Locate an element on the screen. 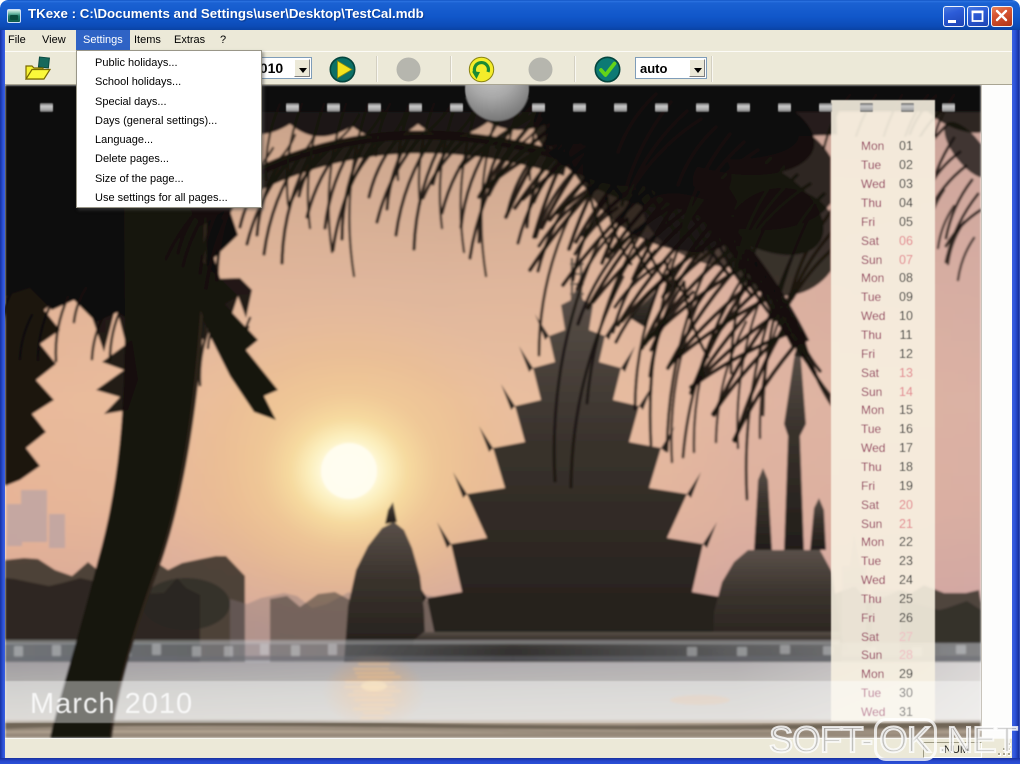 The image size is (1020, 764). svg-text: 20 is located at coordinates (906, 505).